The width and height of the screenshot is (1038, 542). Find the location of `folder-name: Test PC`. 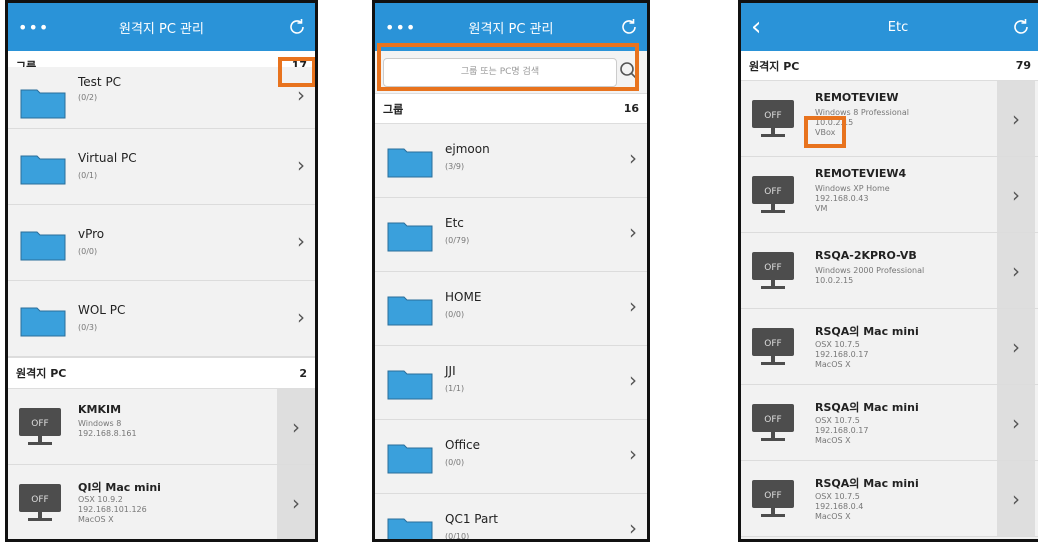

folder-name: Test PC is located at coordinates (100, 82).